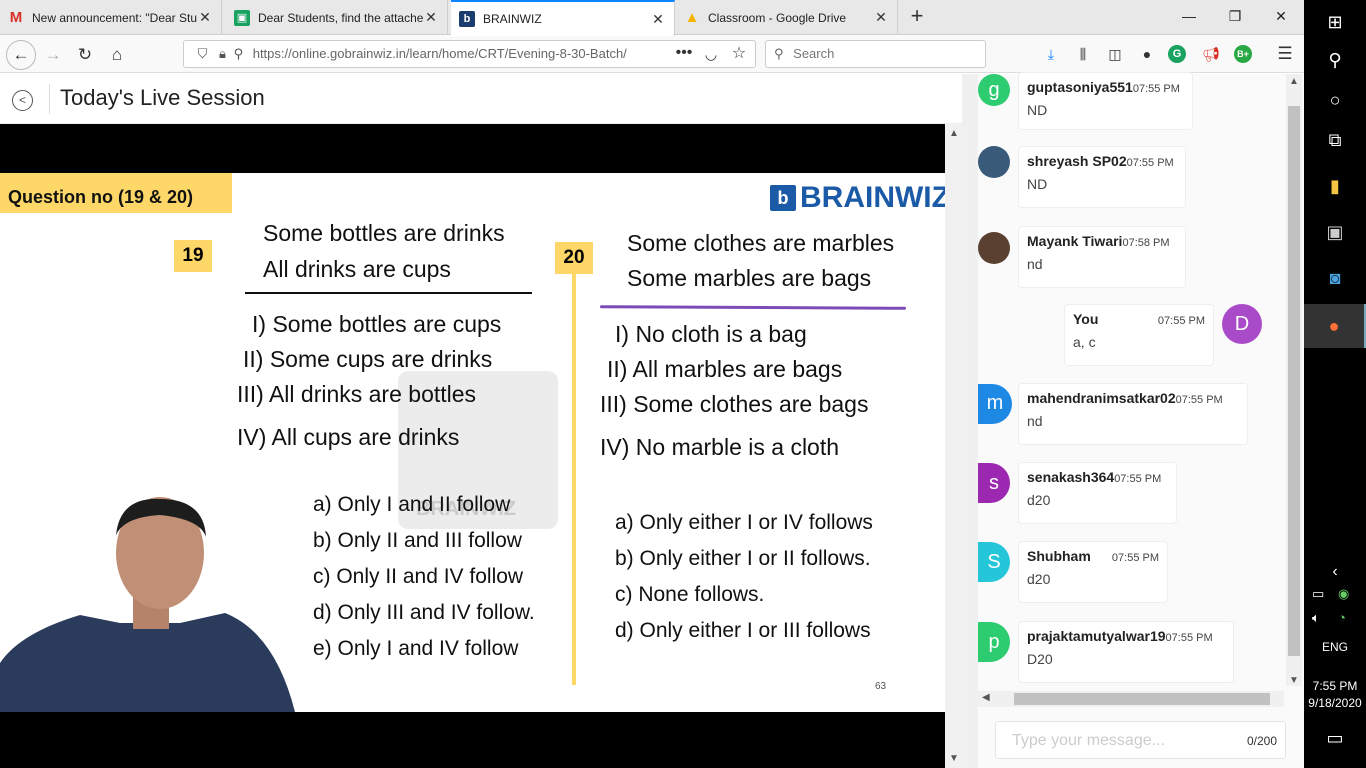 The width and height of the screenshot is (1366, 768). I want to click on shield-icon: ⛉, so click(203, 53).